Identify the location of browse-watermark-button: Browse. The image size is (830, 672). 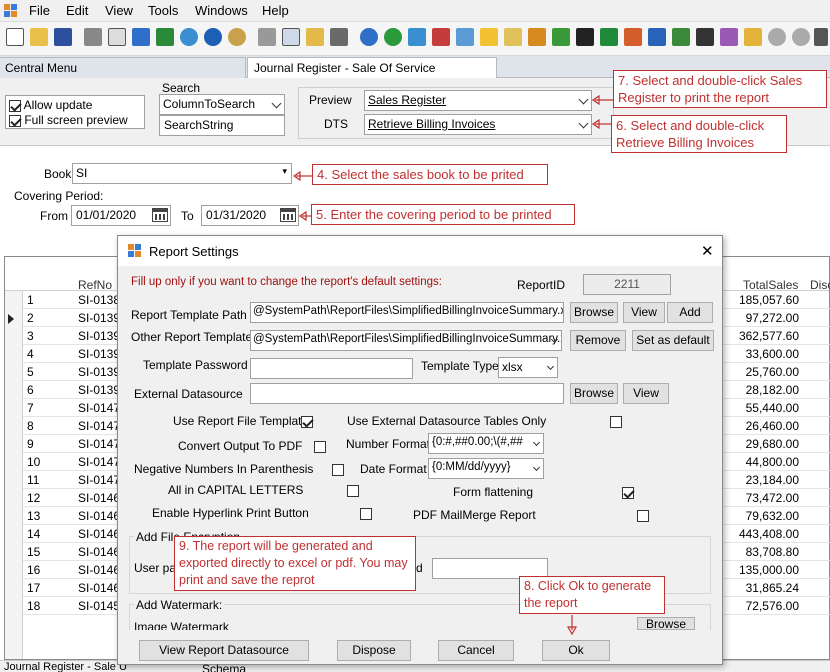
(666, 623).